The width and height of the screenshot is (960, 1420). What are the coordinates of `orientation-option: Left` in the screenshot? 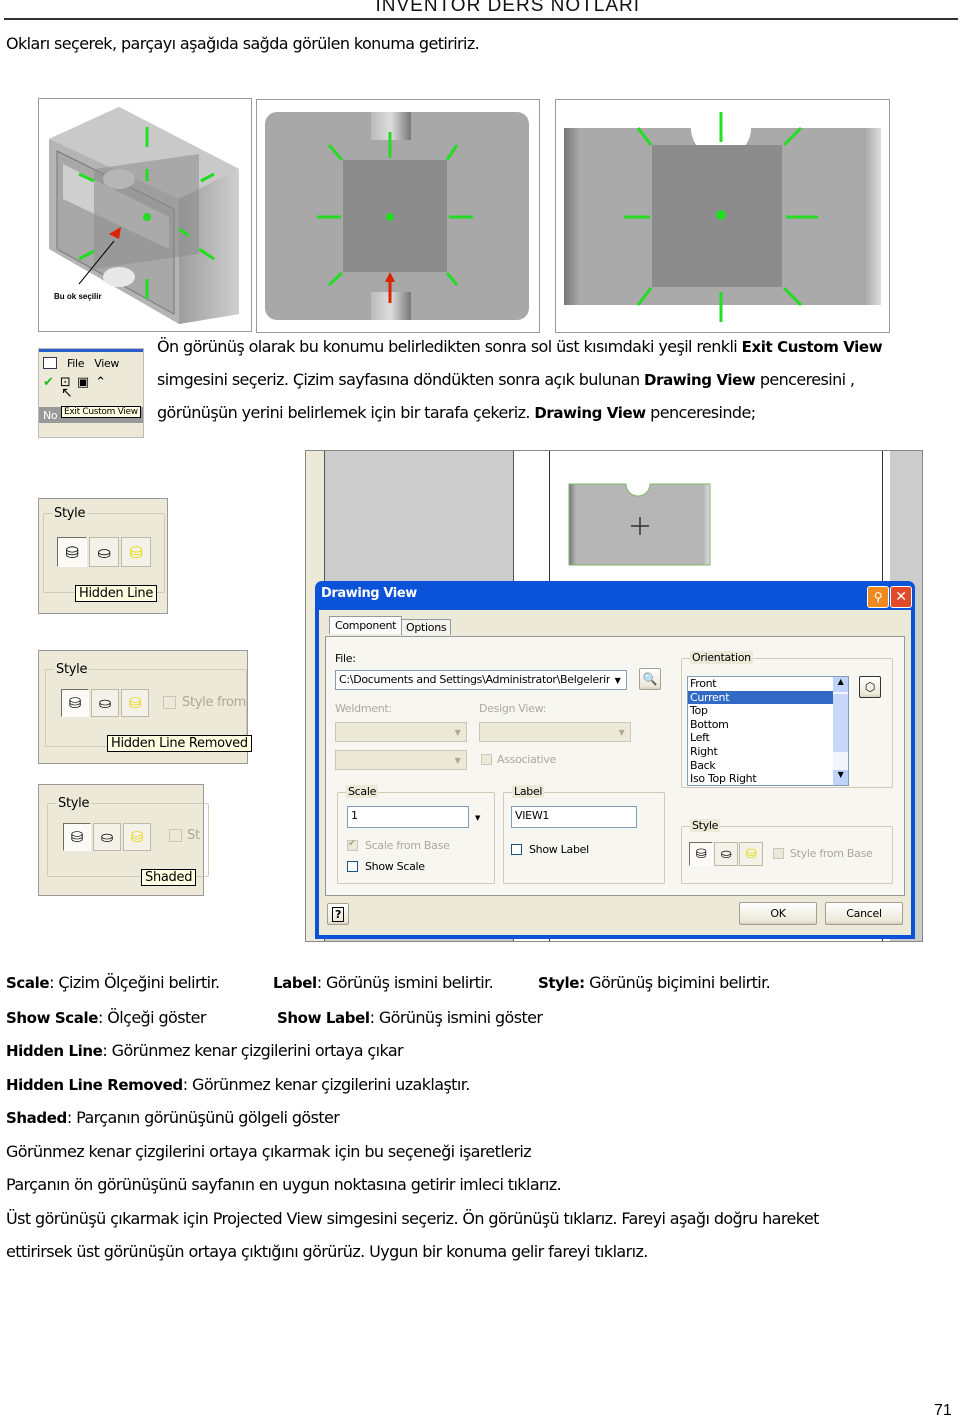 It's located at (768, 738).